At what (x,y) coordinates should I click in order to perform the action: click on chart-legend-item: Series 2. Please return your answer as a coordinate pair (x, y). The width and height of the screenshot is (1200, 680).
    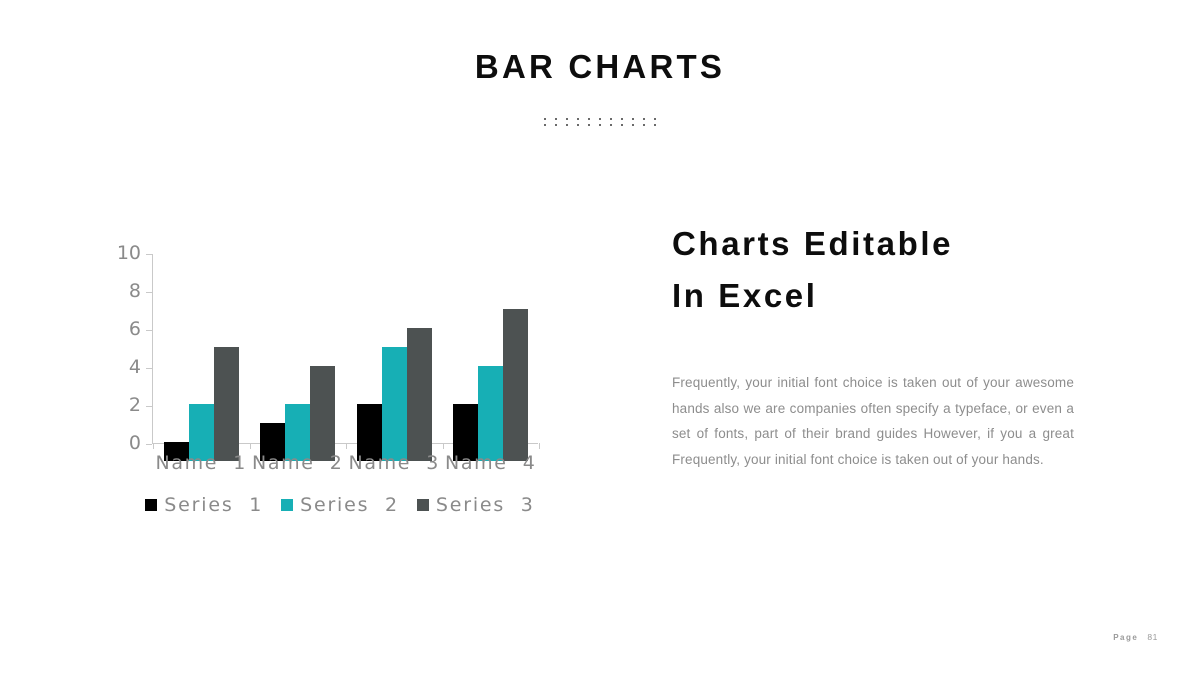
    Looking at the image, I should click on (340, 505).